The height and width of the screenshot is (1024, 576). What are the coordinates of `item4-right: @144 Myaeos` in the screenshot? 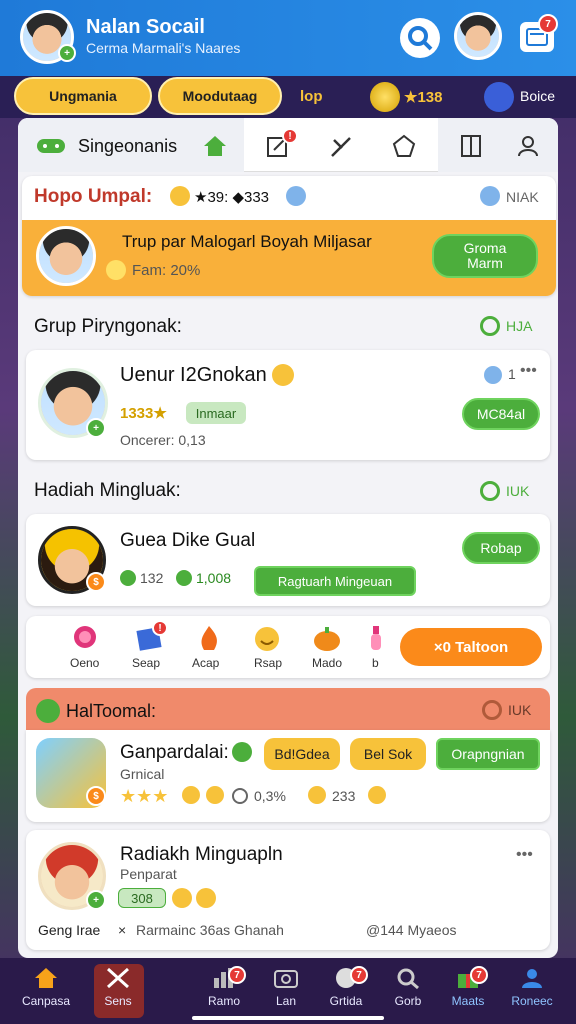 It's located at (411, 930).